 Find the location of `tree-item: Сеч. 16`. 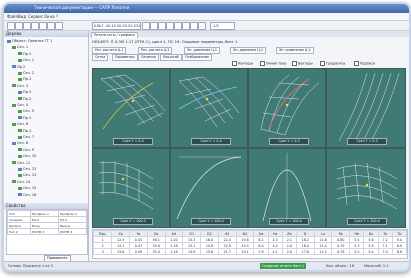

tree-item: Сеч. 16 is located at coordinates (27, 195).